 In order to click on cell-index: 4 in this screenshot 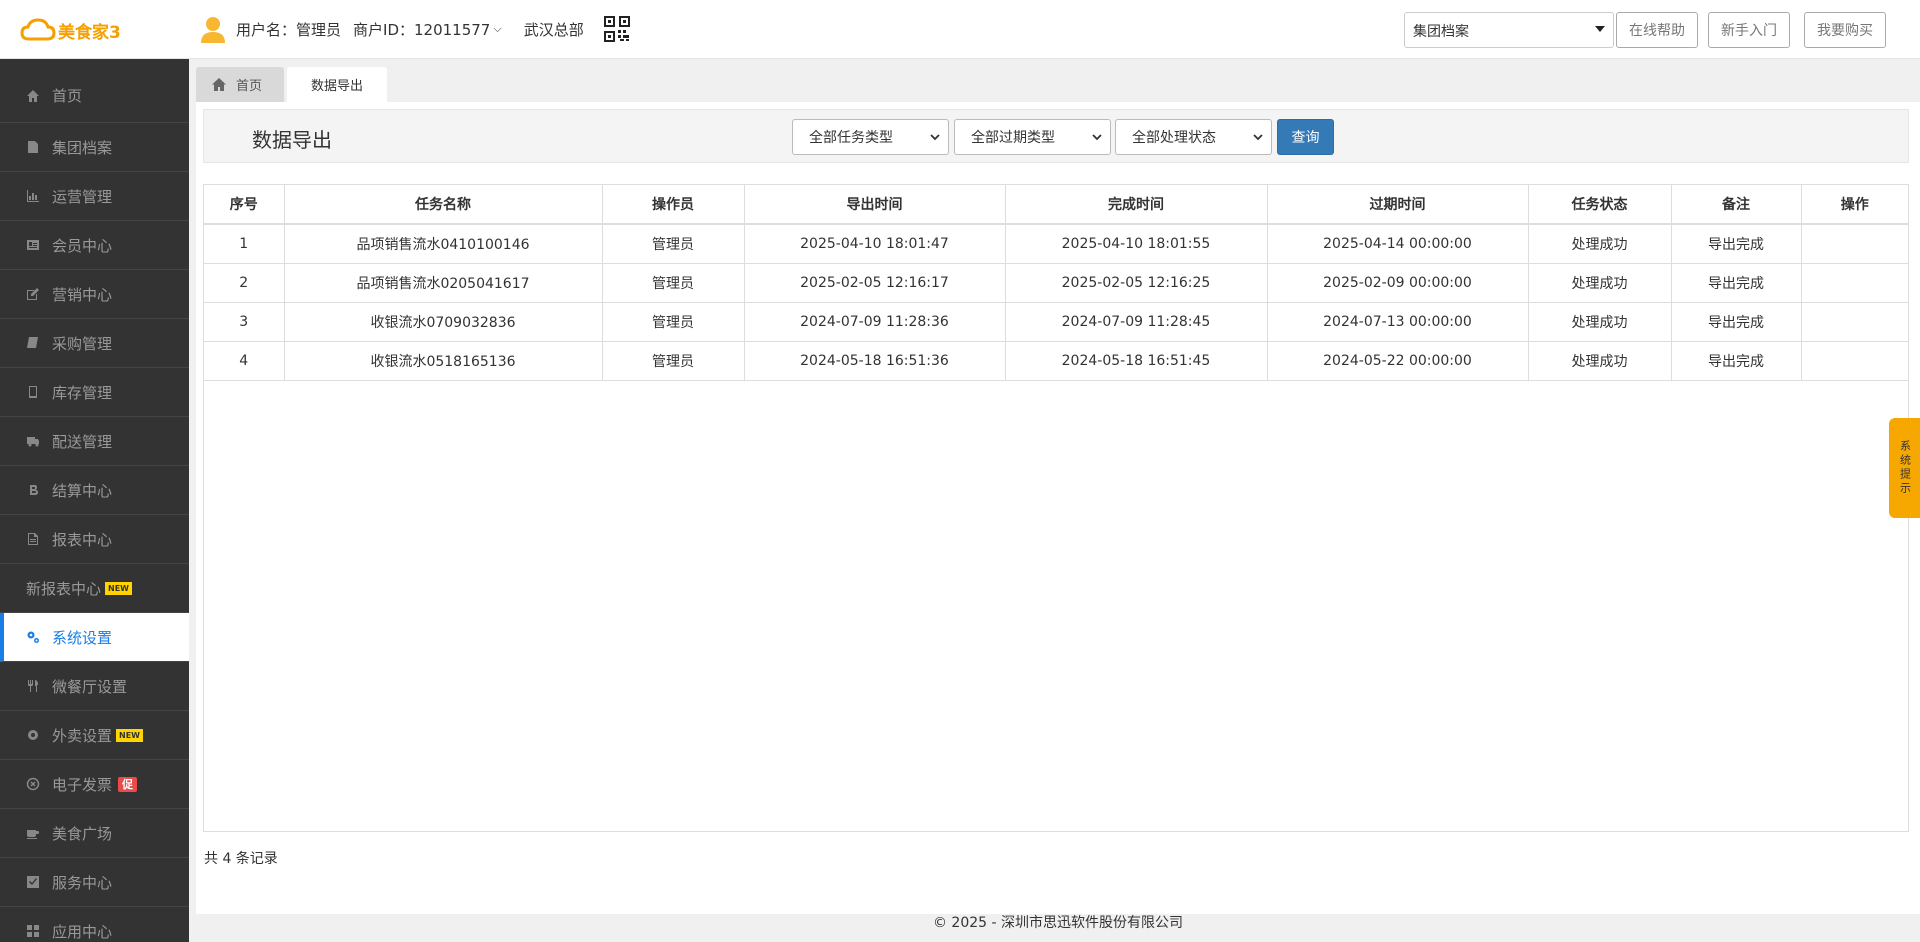, I will do `click(244, 361)`.